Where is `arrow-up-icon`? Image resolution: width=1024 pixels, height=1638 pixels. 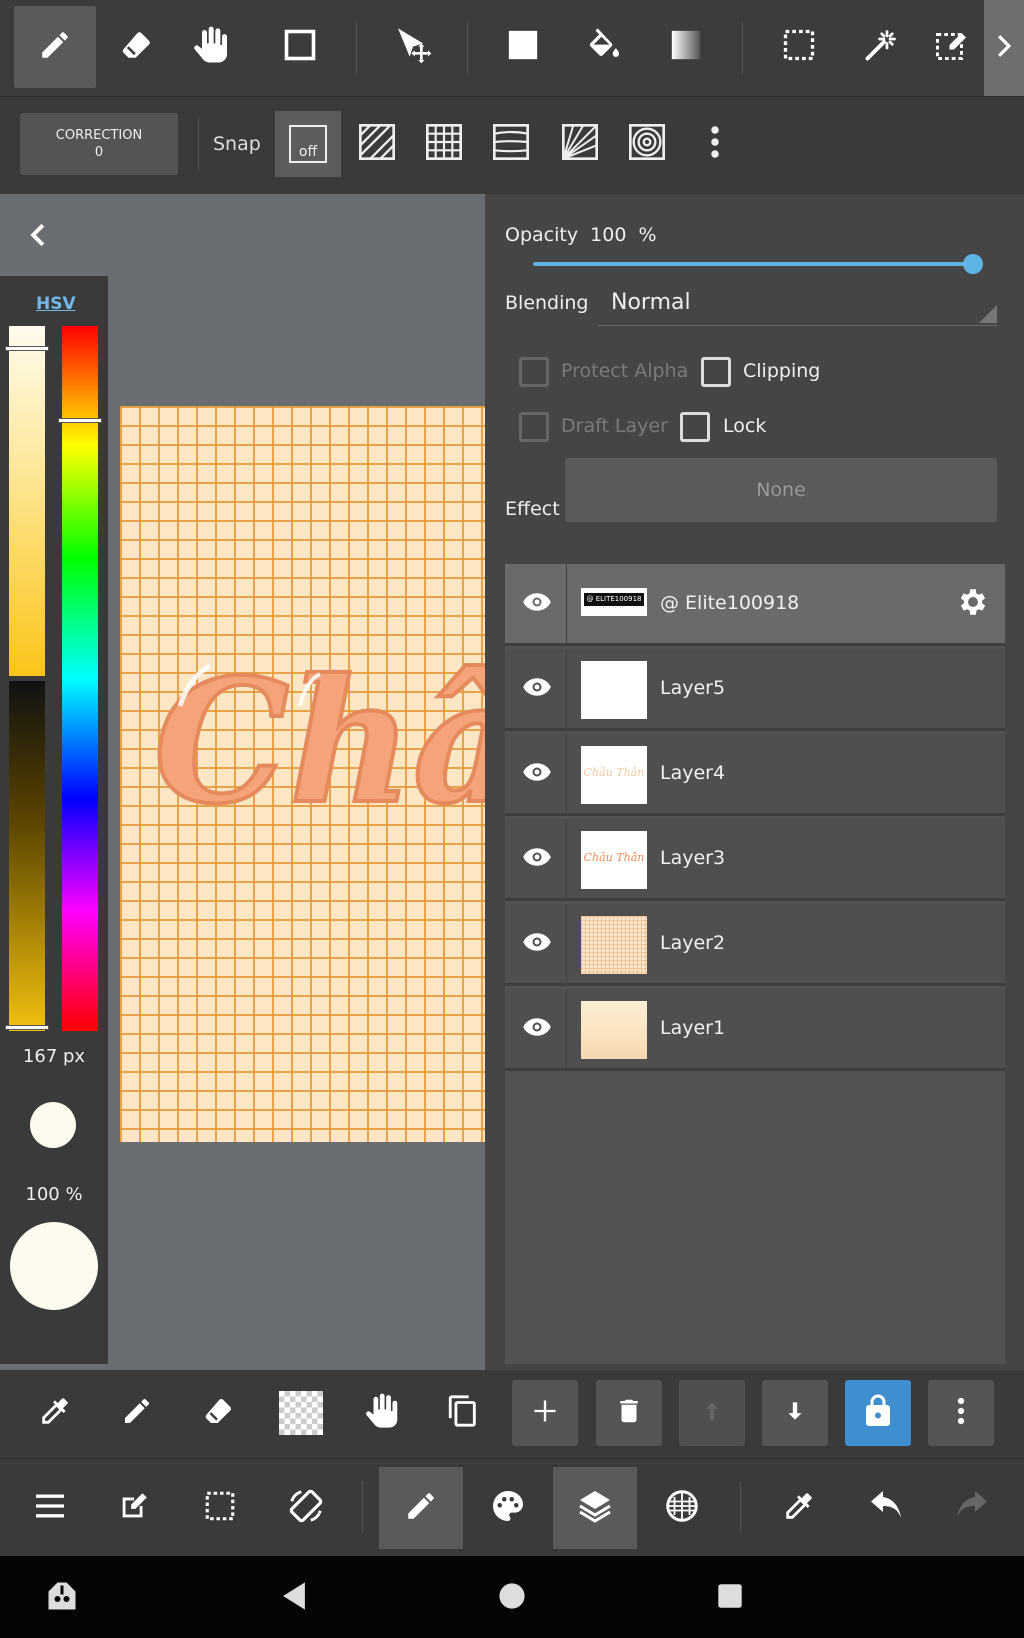
arrow-up-icon is located at coordinates (712, 1413).